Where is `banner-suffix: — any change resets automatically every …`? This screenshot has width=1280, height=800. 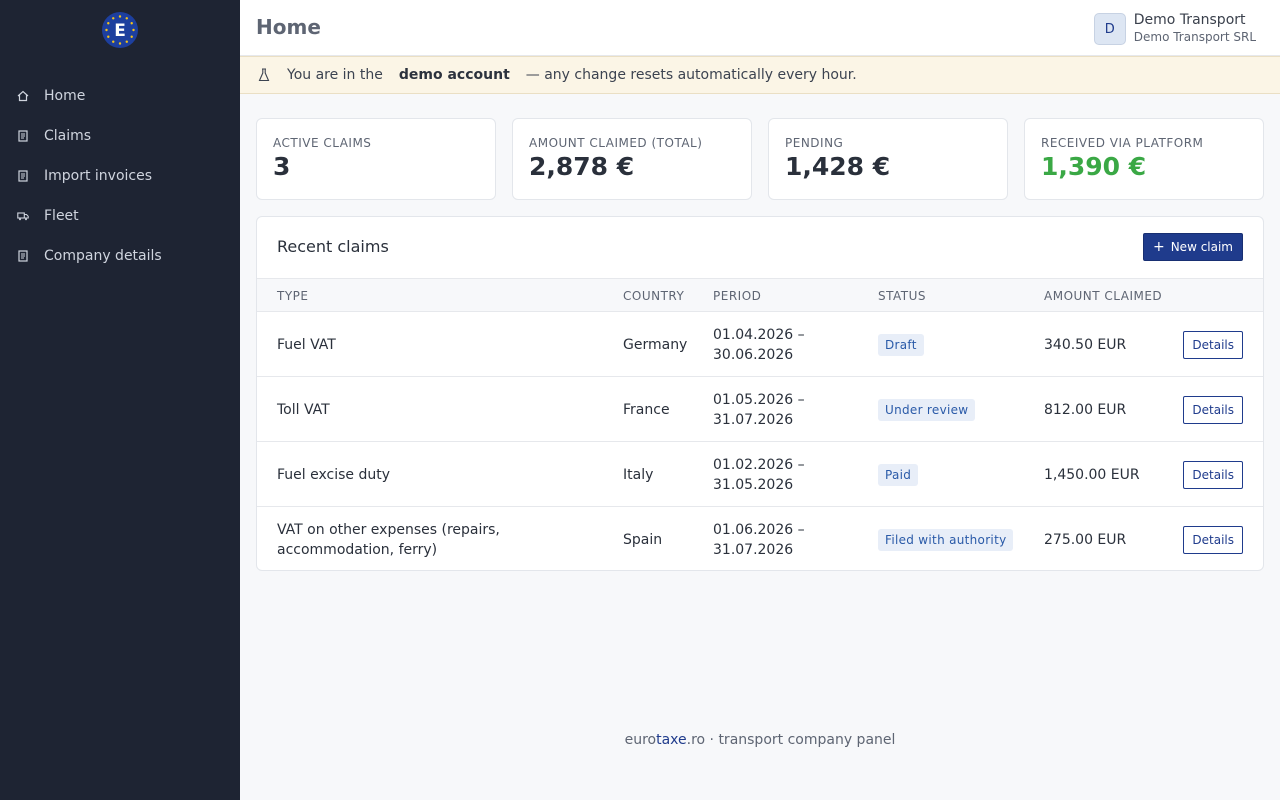
banner-suffix: — any change resets automatically every … is located at coordinates (691, 75).